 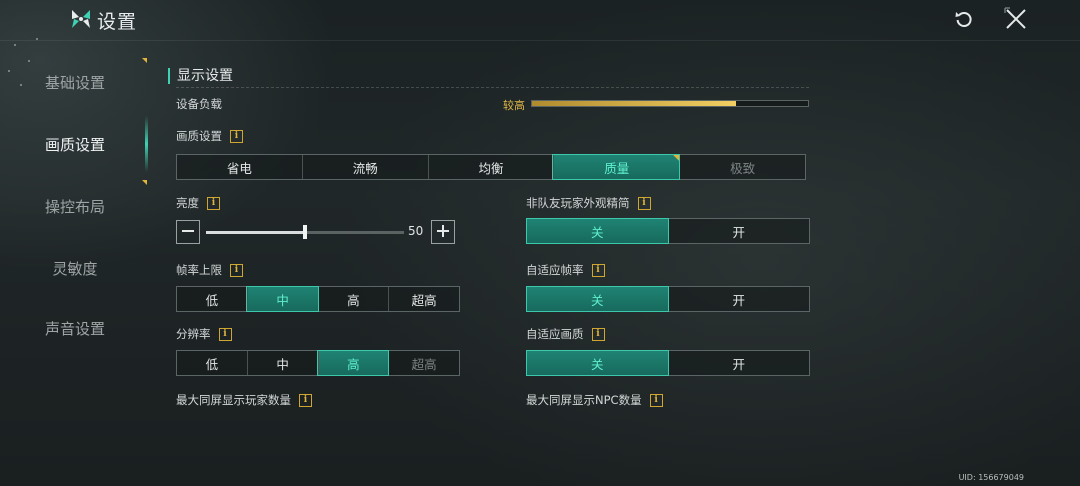 I want to click on adaptive-quality-toggle: 关 开, so click(x=668, y=363).